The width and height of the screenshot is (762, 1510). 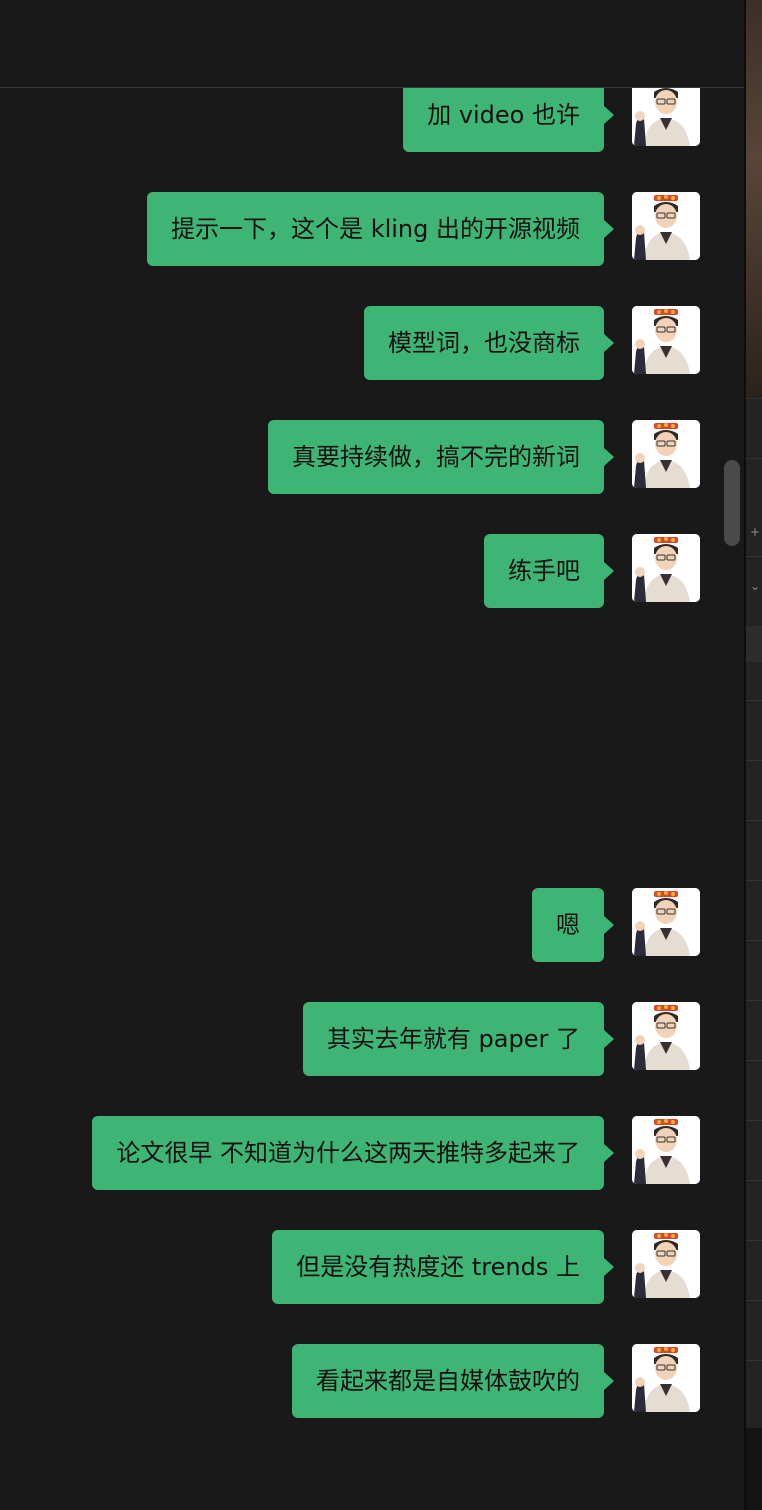 What do you see at coordinates (508, 115) in the screenshot?
I see `message-bubble: 加 video 也许` at bounding box center [508, 115].